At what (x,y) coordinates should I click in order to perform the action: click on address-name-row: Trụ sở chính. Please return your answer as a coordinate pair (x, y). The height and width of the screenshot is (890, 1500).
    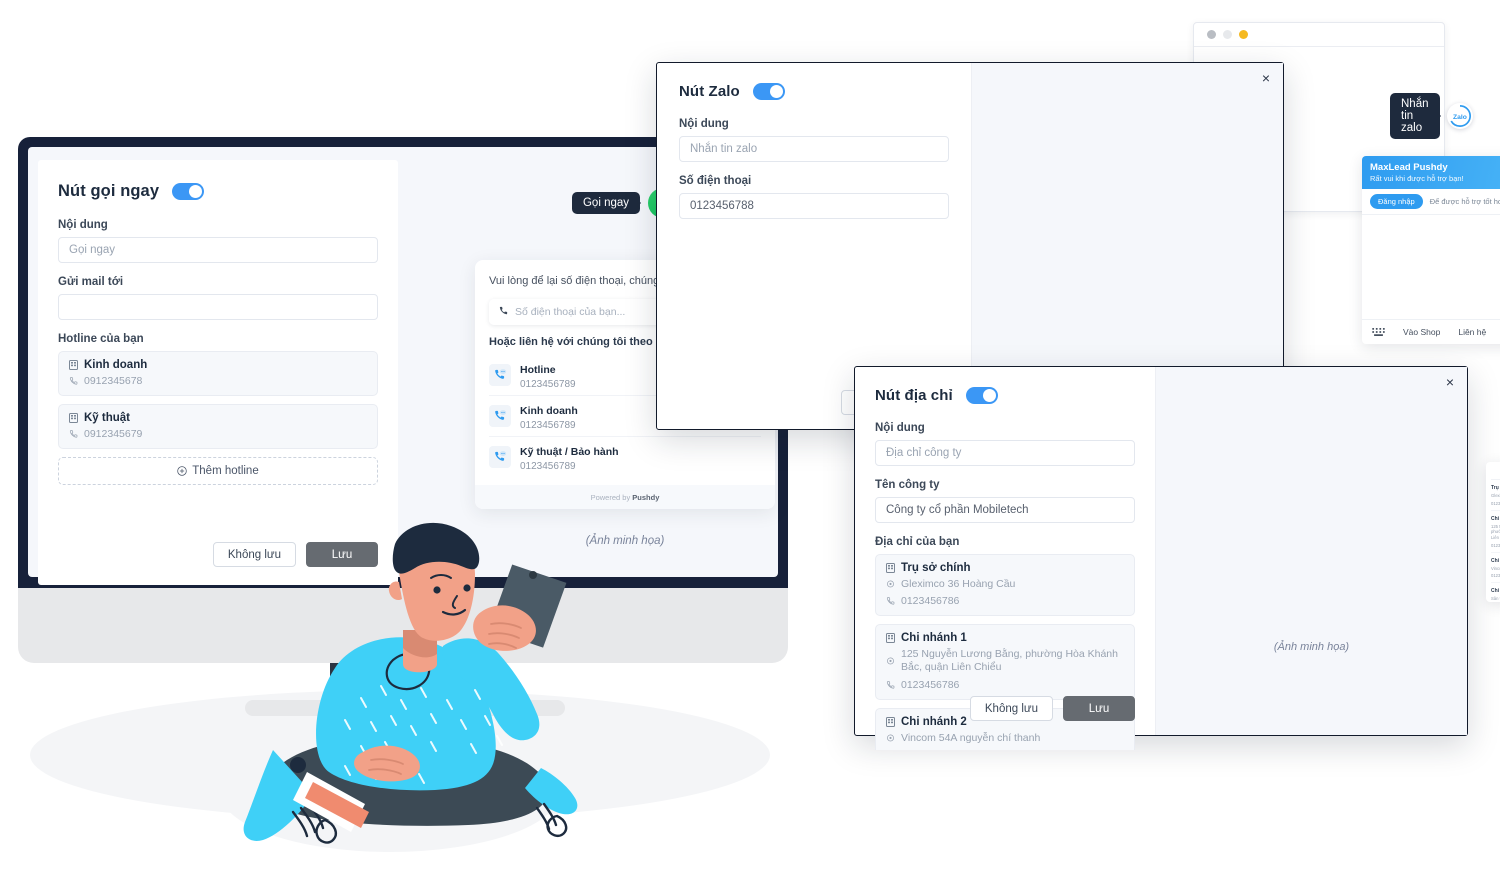
    Looking at the image, I should click on (1005, 568).